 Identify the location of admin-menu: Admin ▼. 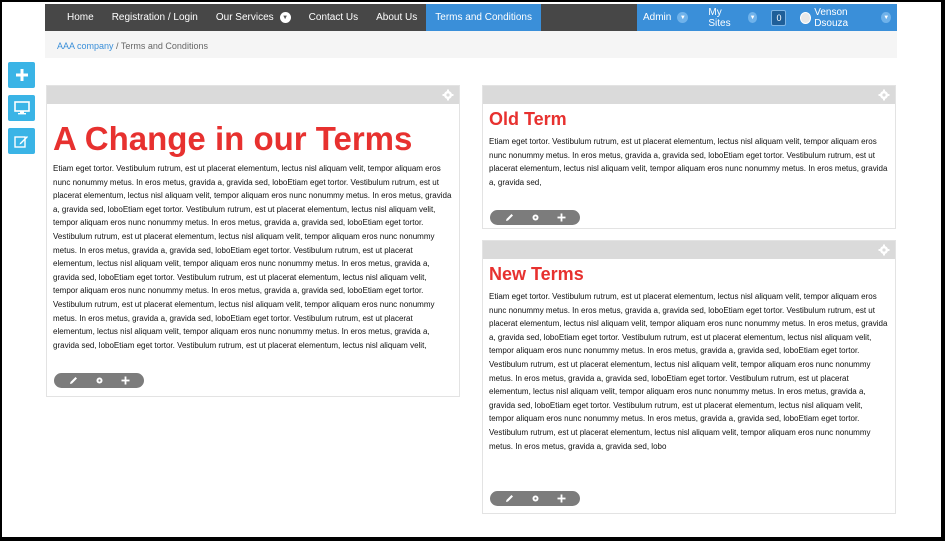
(665, 17).